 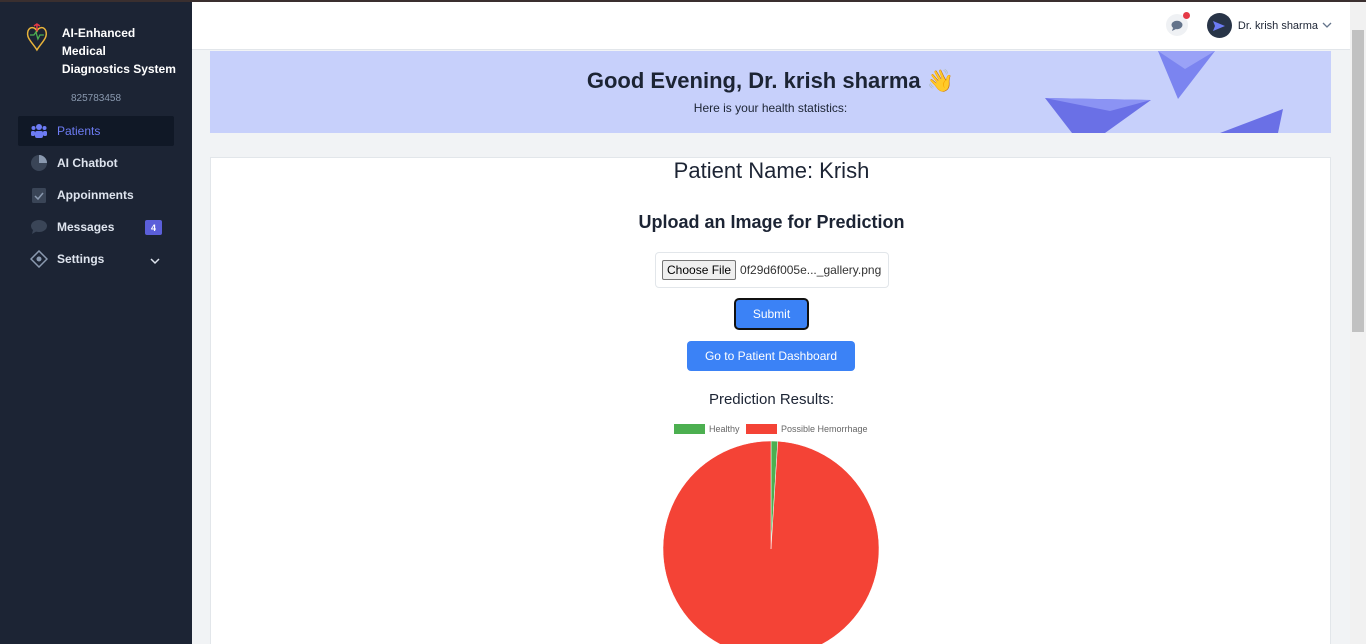 I want to click on avatar, so click(x=1219, y=25).